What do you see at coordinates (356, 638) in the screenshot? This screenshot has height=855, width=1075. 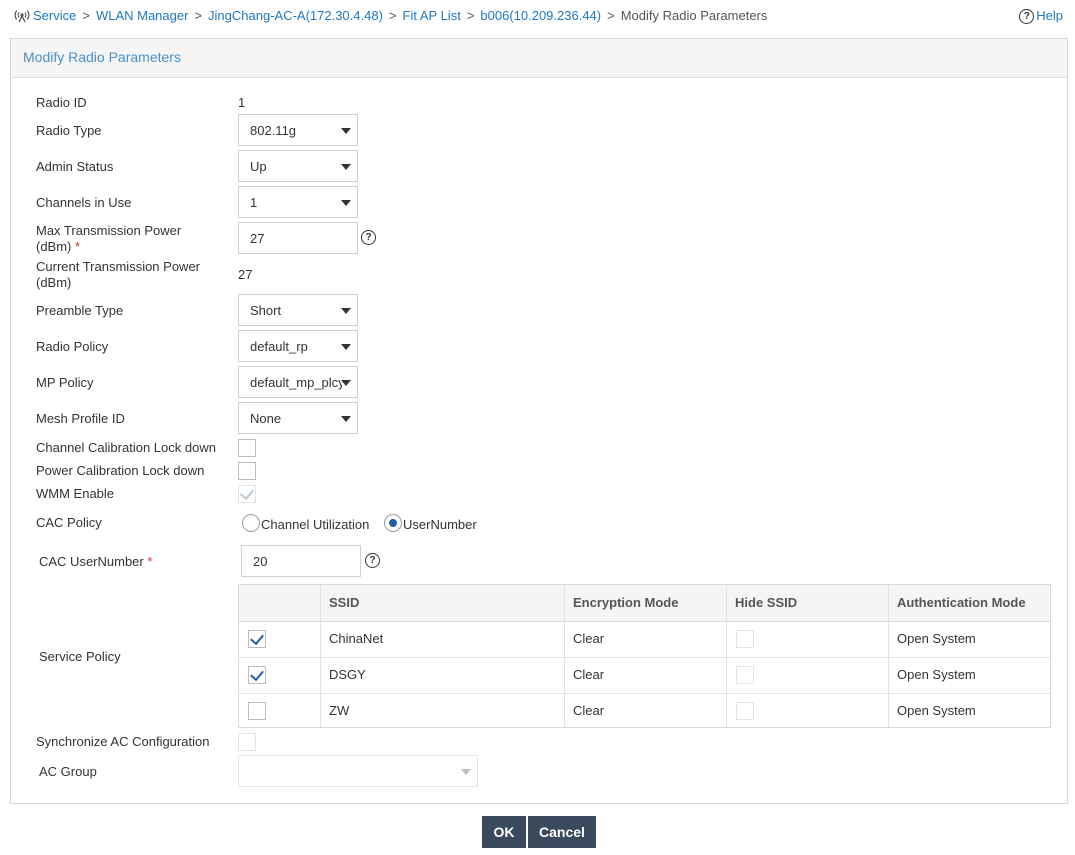 I see `ssid-cell: ChinaNet` at bounding box center [356, 638].